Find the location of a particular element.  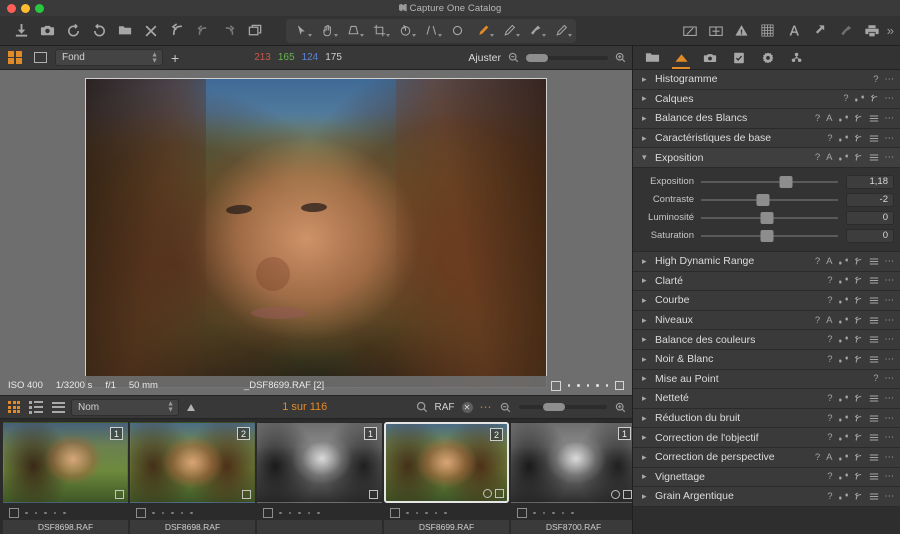

delete-button is located at coordinates (151, 31).